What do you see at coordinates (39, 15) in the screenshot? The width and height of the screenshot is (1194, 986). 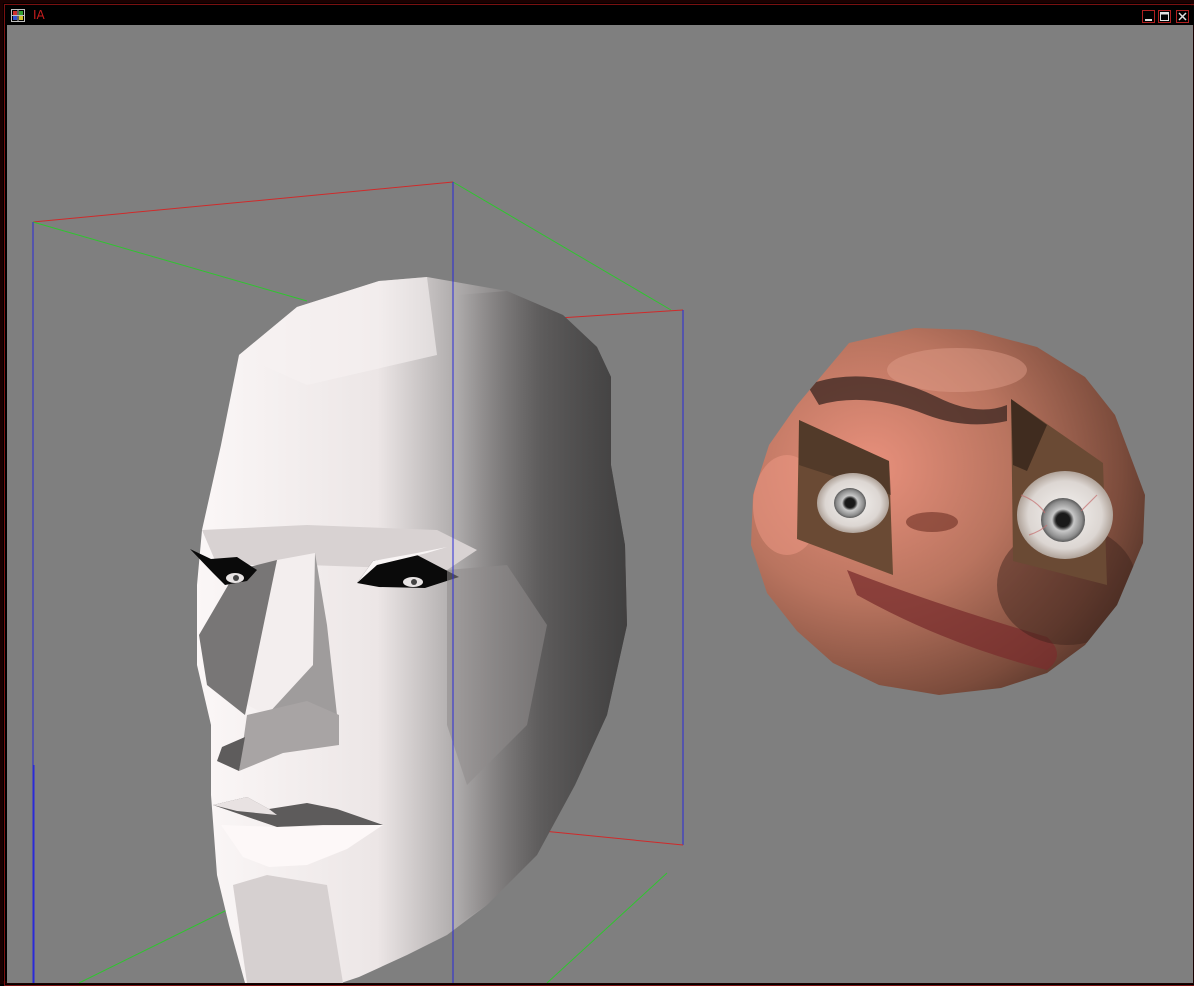 I see `window-title: IA` at bounding box center [39, 15].